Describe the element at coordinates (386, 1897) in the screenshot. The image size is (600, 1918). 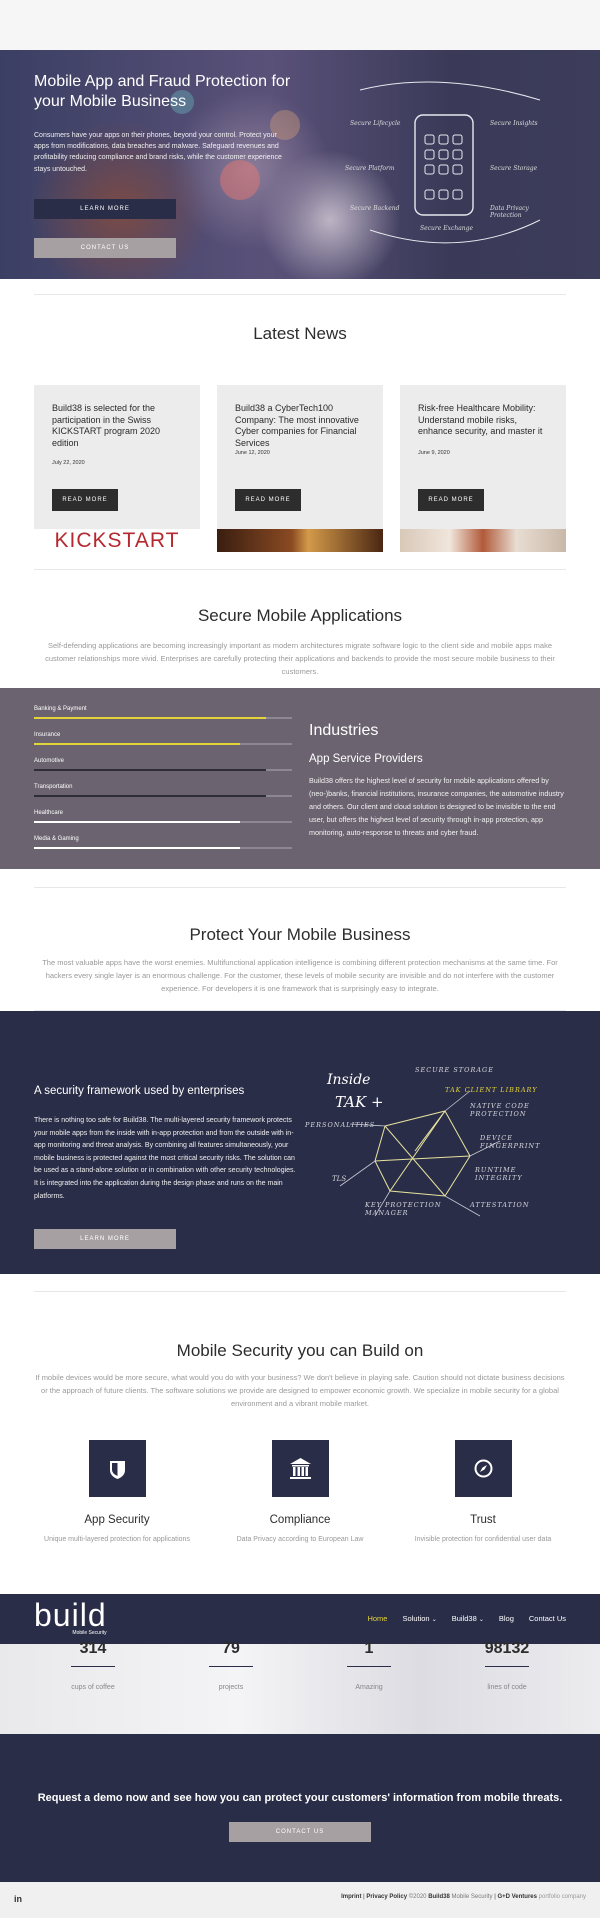
I see `privacy-link: Privacy Policy` at that location.